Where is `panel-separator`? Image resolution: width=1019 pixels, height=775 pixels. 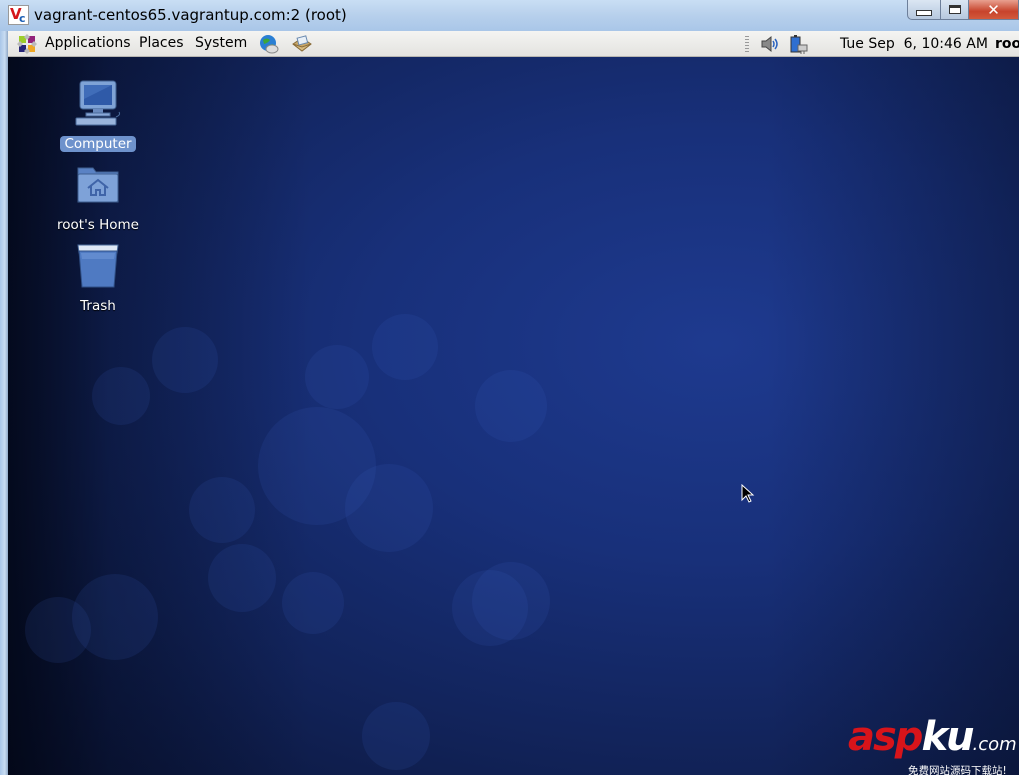 panel-separator is located at coordinates (747, 44).